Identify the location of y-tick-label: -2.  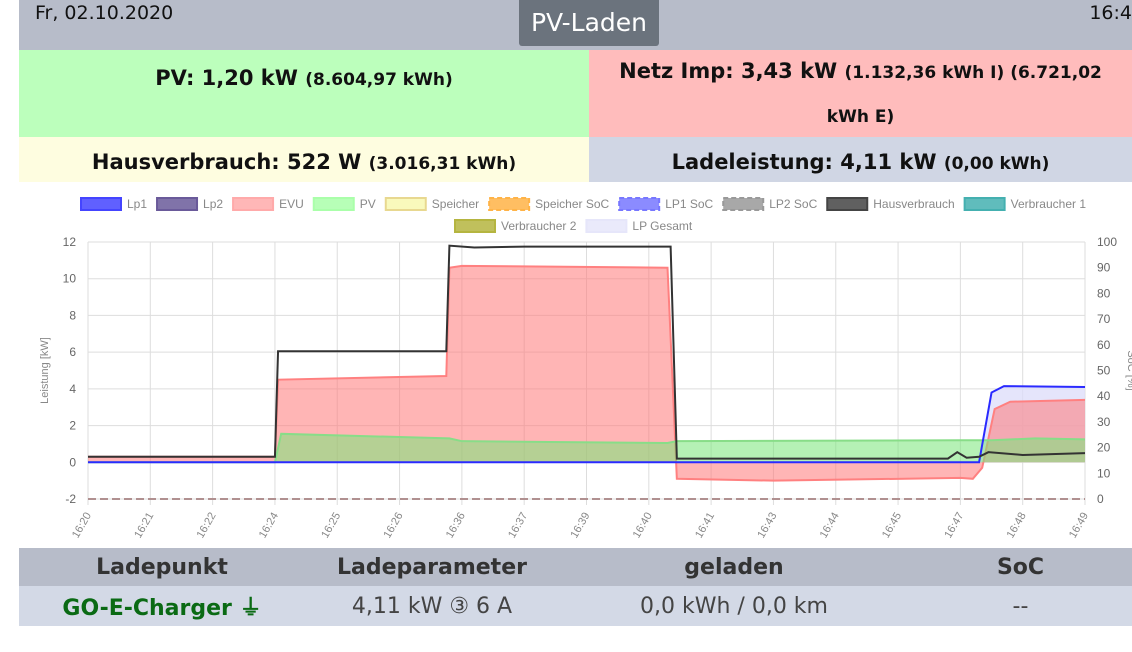
(70, 499).